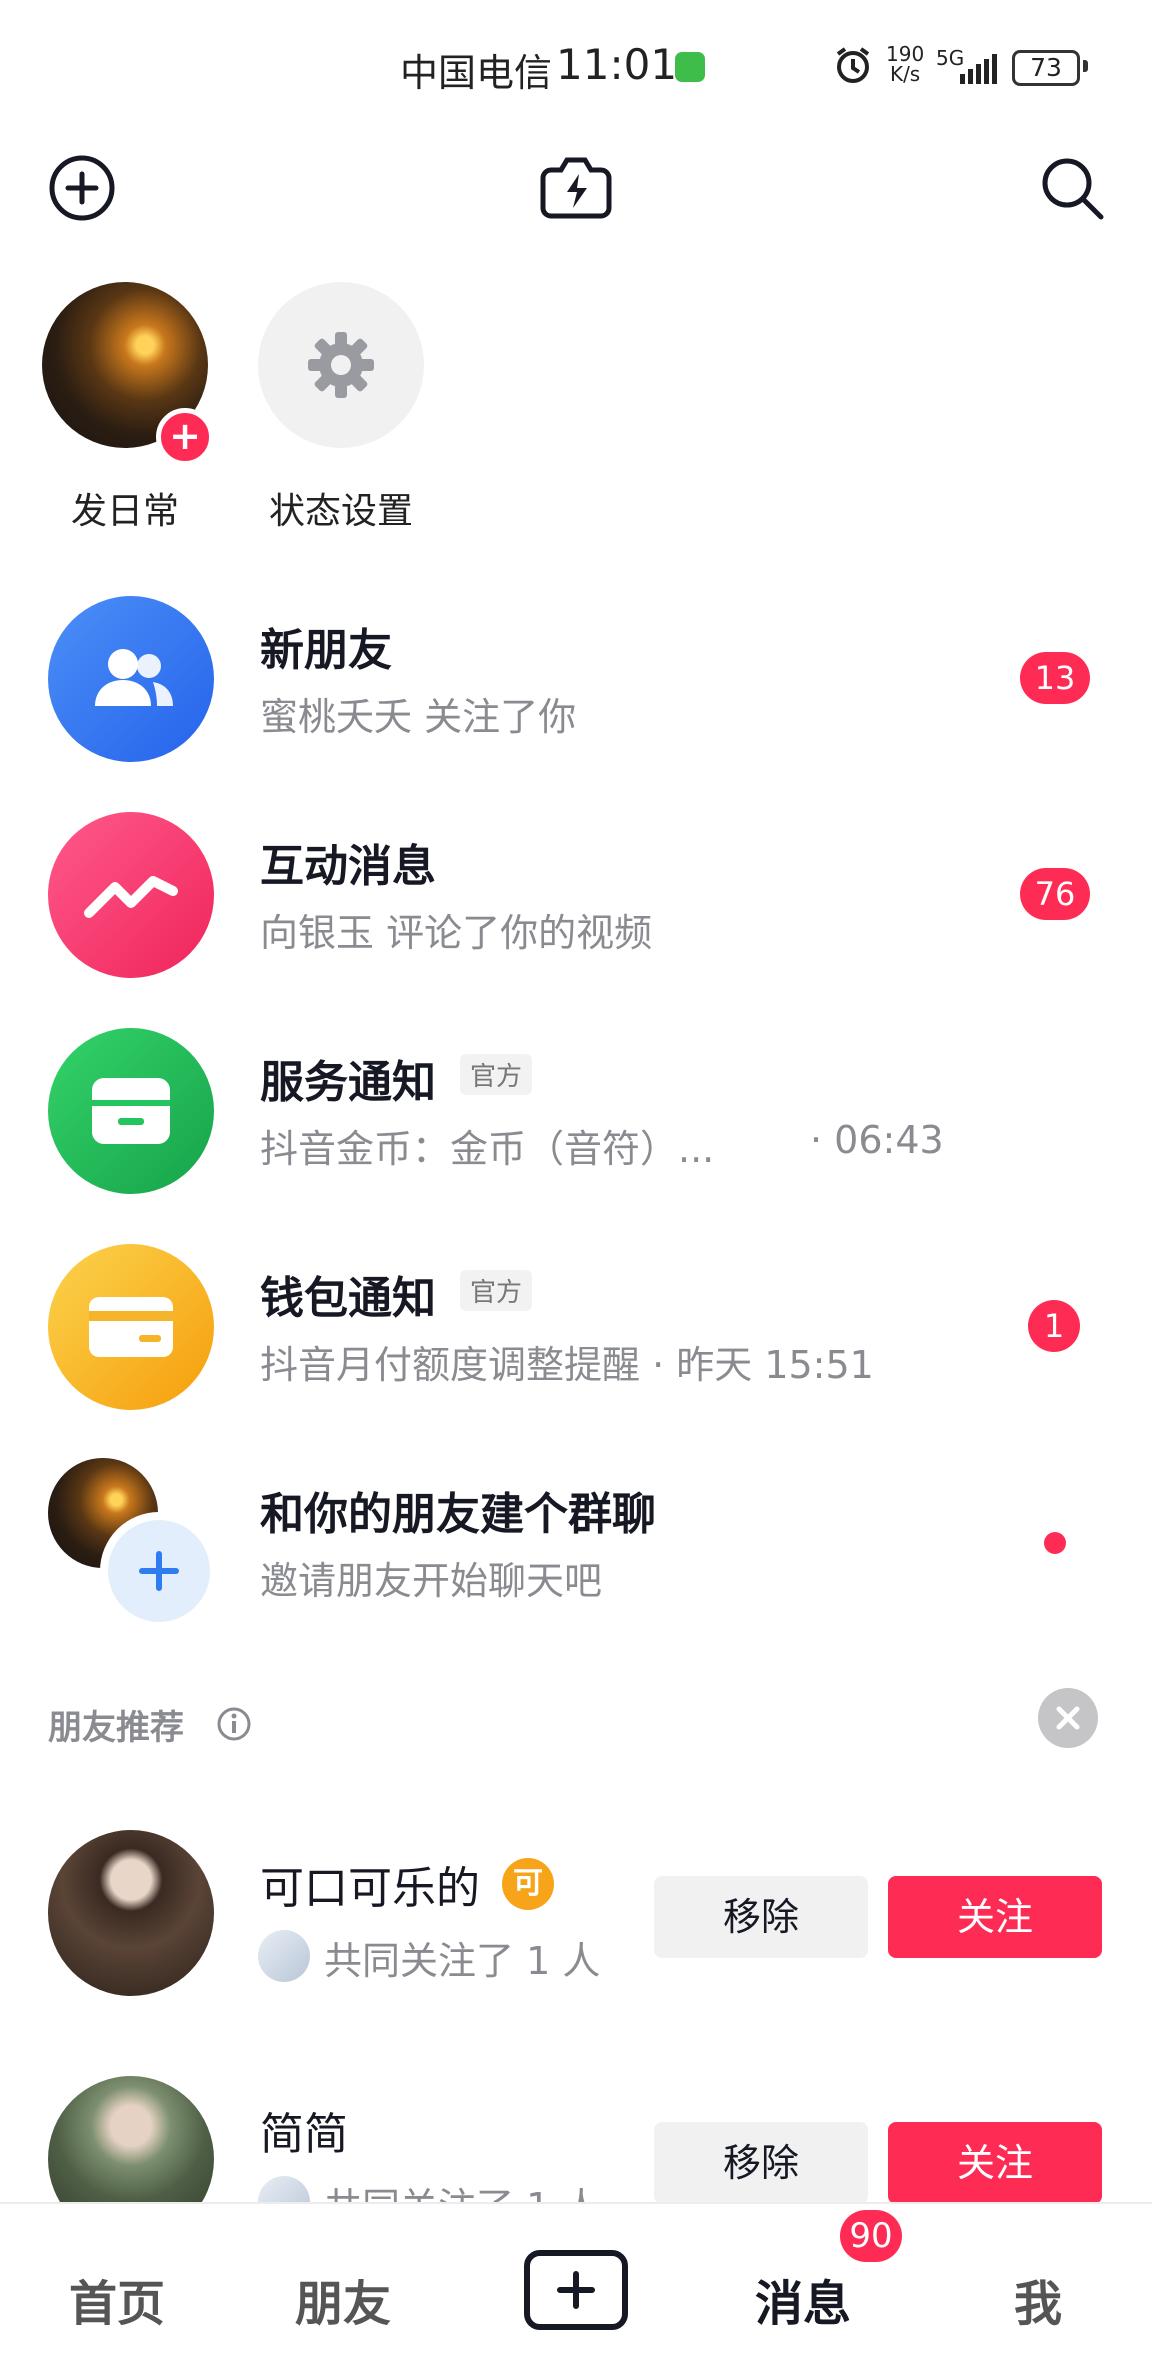  I want to click on create-button, so click(576, 2290).